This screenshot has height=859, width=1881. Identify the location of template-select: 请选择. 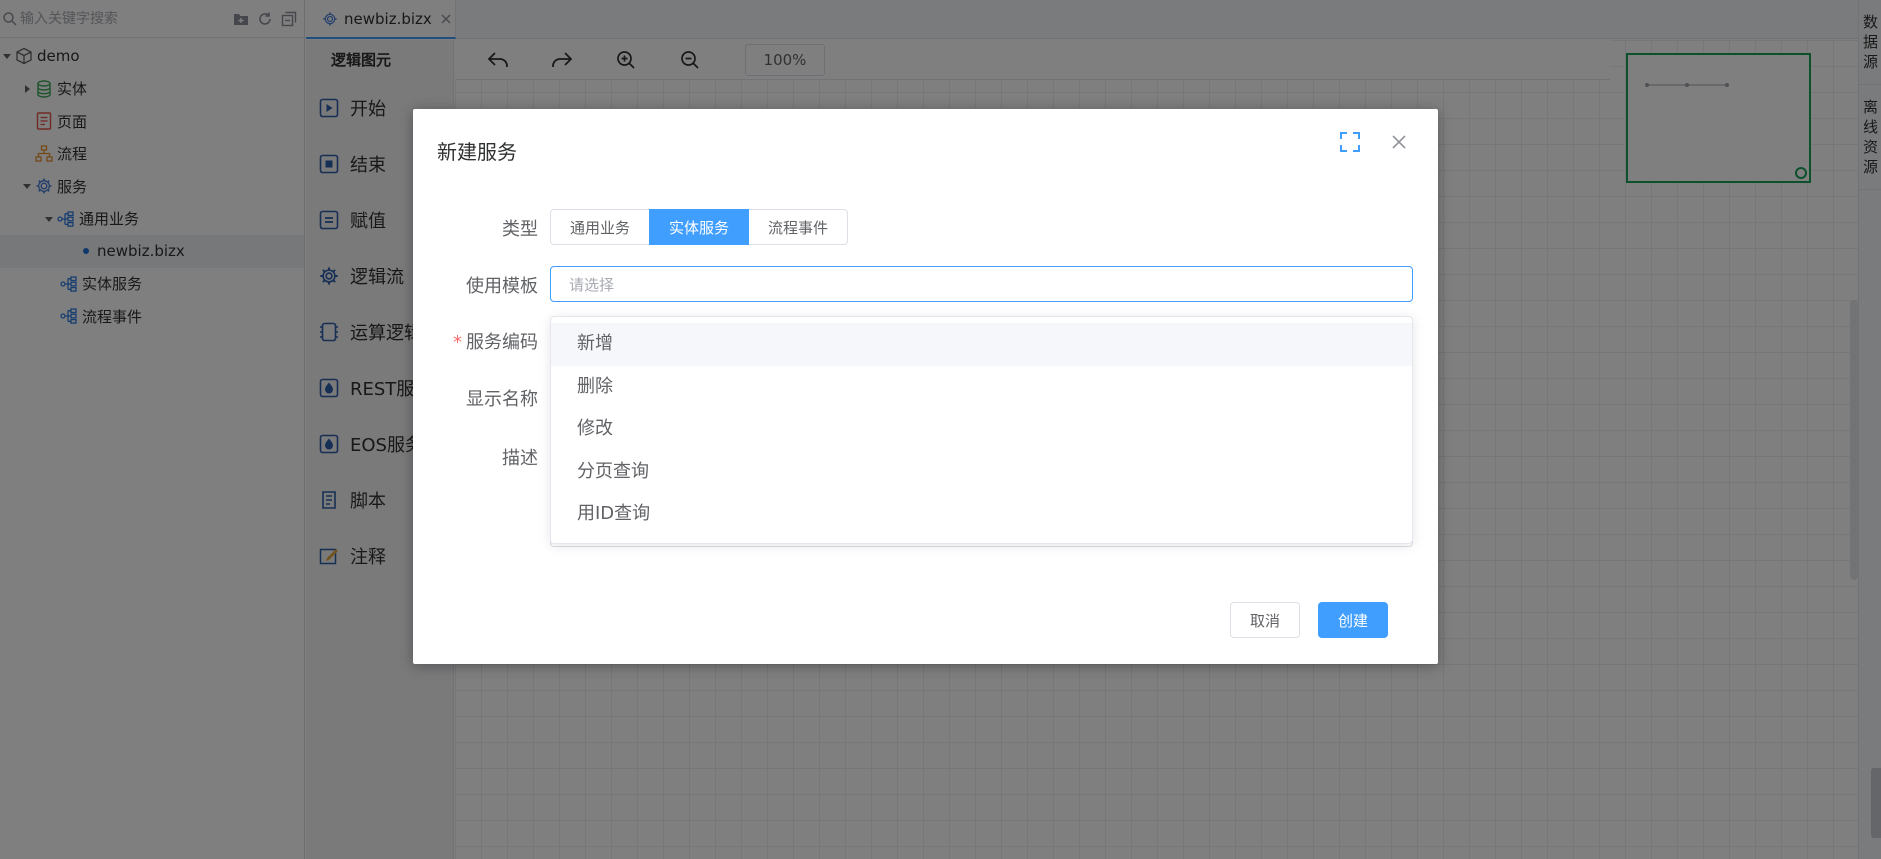
(981, 284).